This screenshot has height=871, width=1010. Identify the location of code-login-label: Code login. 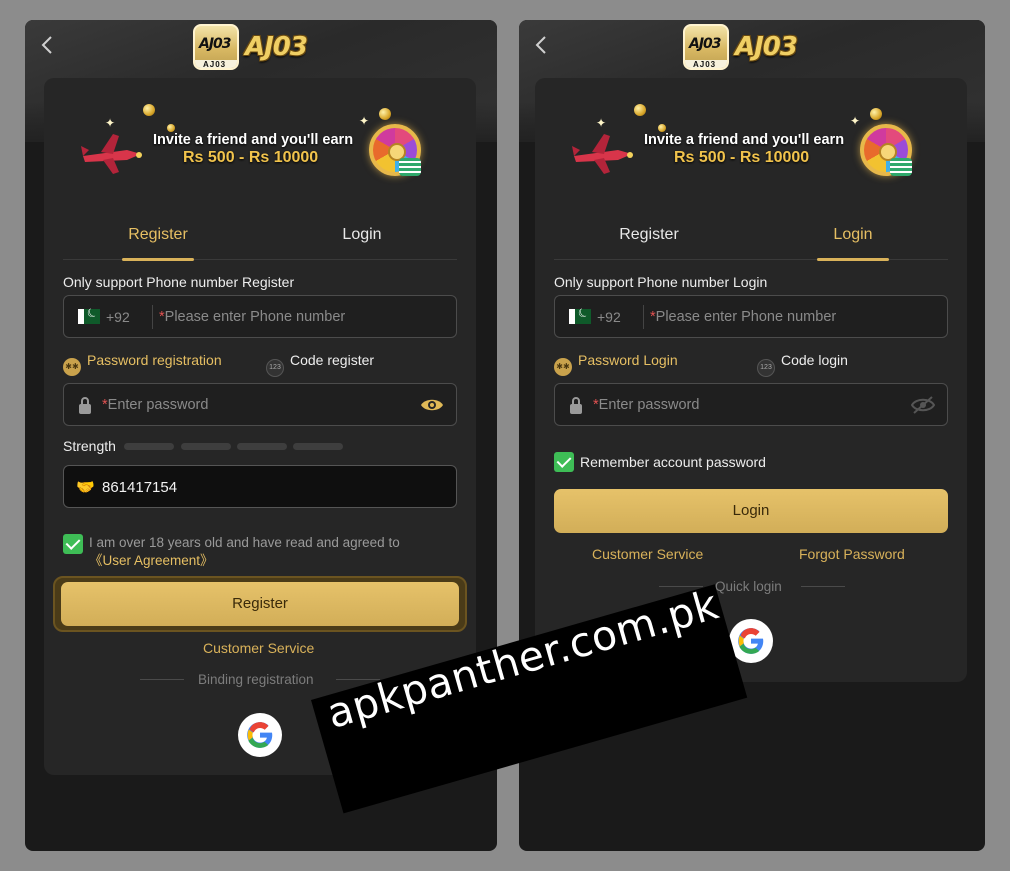
(814, 360).